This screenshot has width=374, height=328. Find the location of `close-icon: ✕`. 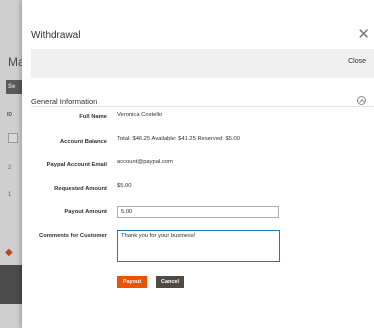

close-icon: ✕ is located at coordinates (363, 34).